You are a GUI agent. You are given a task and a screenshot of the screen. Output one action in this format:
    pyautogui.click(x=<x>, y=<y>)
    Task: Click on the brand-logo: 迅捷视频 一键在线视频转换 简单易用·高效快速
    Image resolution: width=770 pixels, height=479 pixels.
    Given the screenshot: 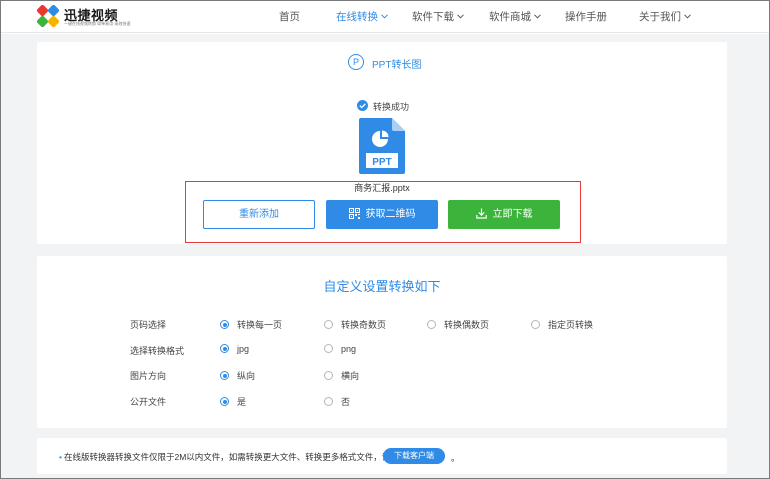 What is the action you would take?
    pyautogui.click(x=84, y=17)
    